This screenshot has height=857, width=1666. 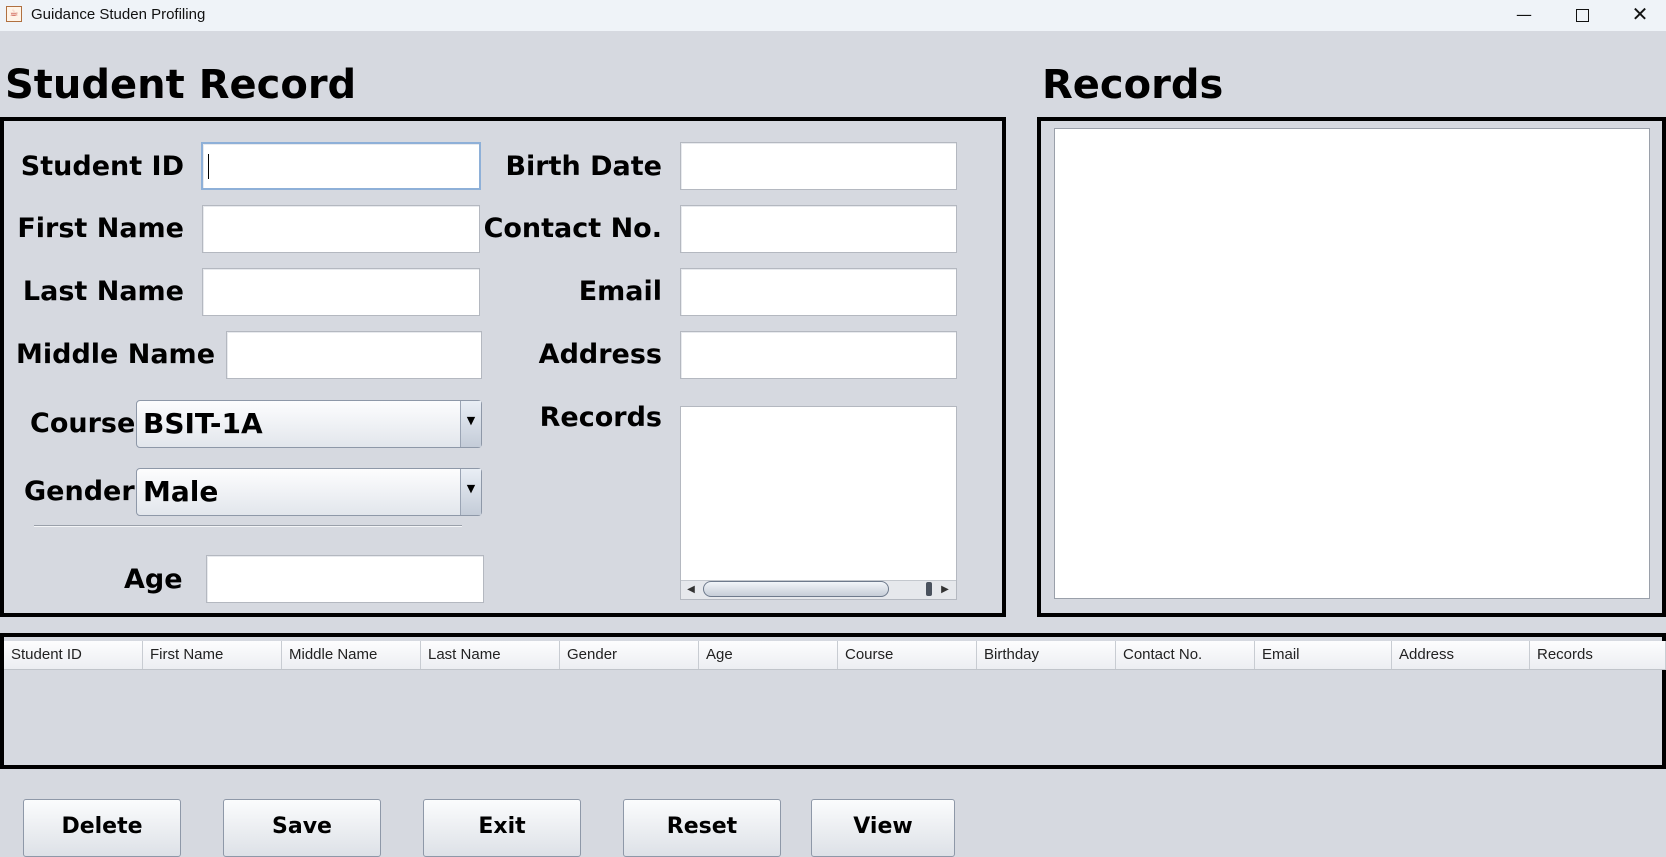 What do you see at coordinates (629, 655) in the screenshot?
I see `column-header: Gender` at bounding box center [629, 655].